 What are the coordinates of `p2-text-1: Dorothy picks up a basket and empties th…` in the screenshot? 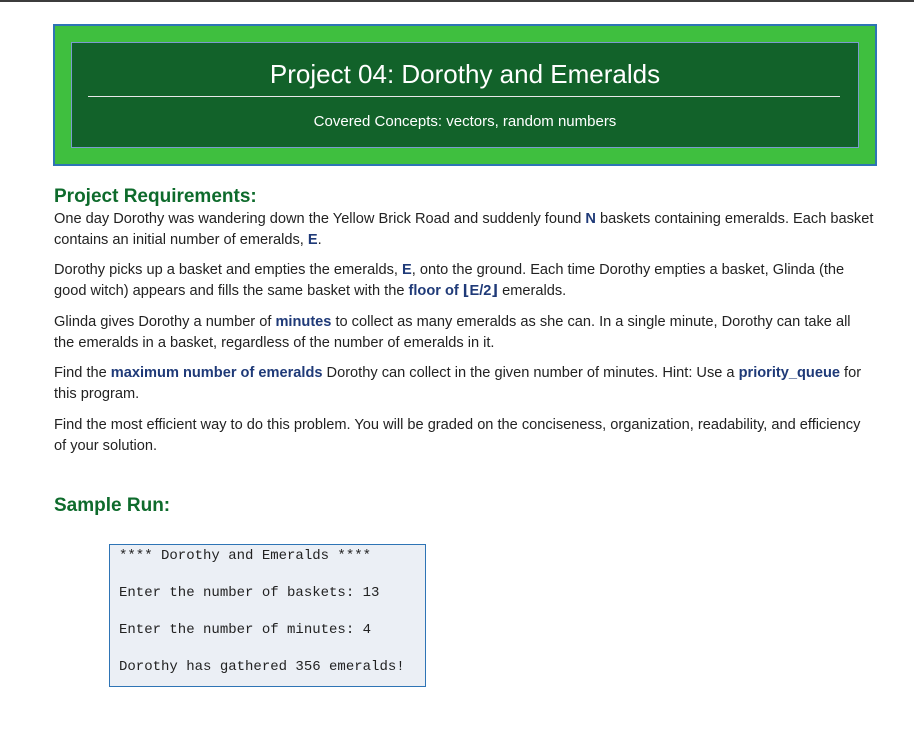 It's located at (228, 270).